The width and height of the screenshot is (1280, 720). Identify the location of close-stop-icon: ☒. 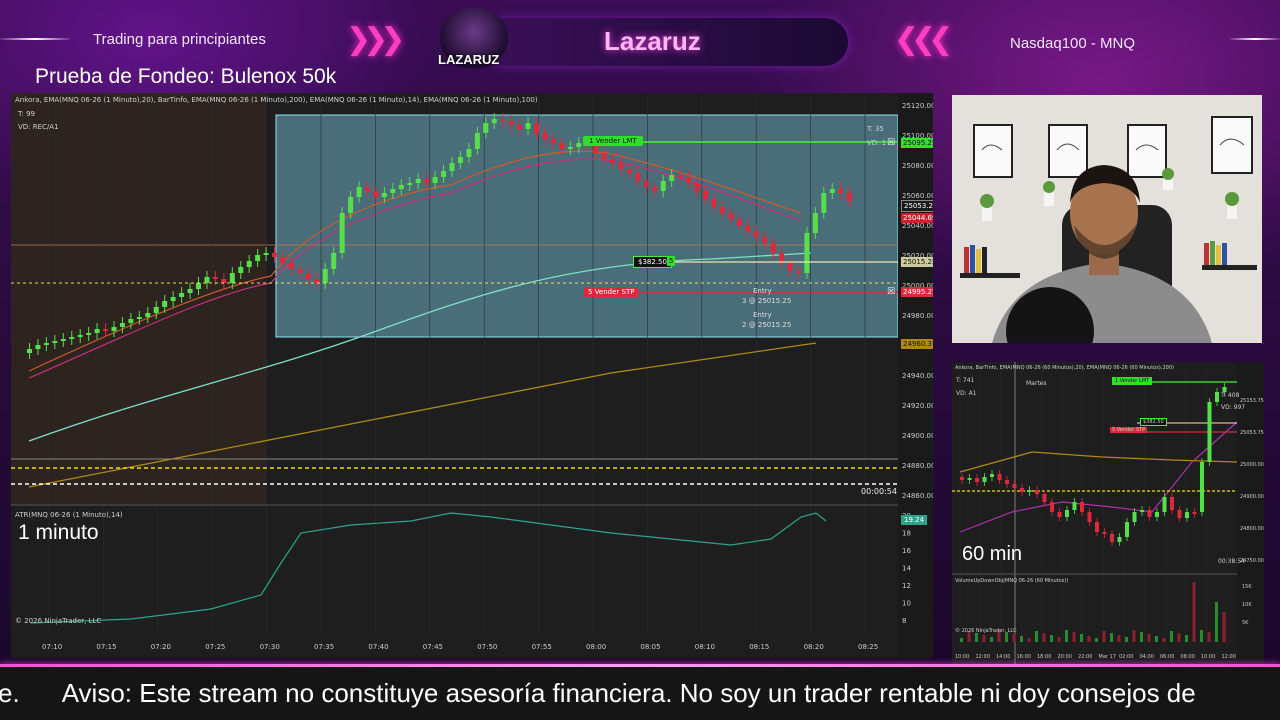
(891, 292).